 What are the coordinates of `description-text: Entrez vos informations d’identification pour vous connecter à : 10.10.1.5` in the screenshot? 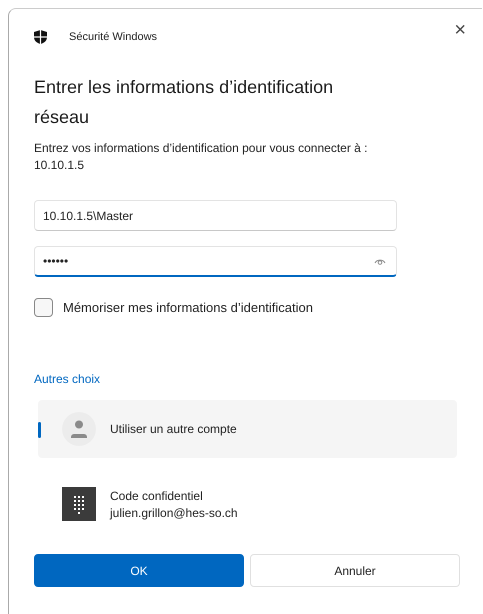 It's located at (201, 157).